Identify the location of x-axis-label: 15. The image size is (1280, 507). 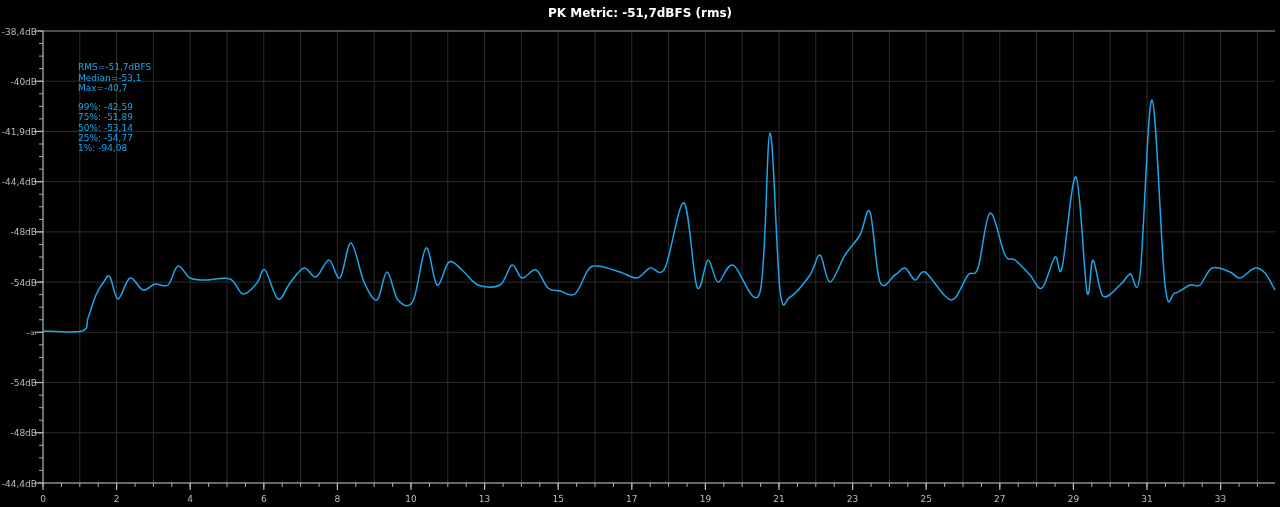
(558, 499).